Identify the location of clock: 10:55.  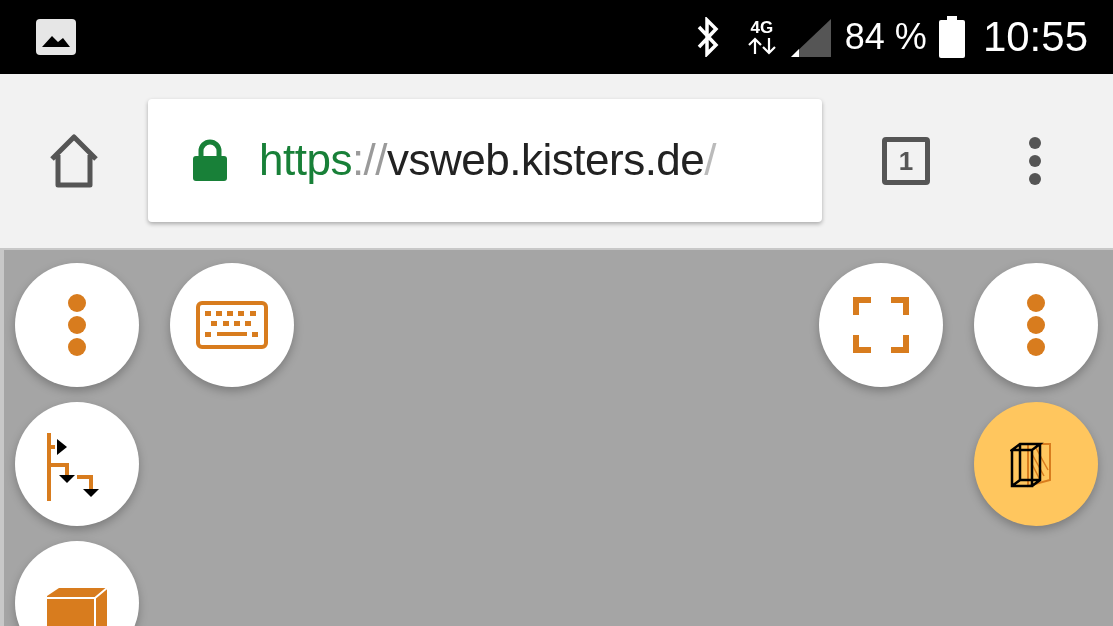
(1035, 37).